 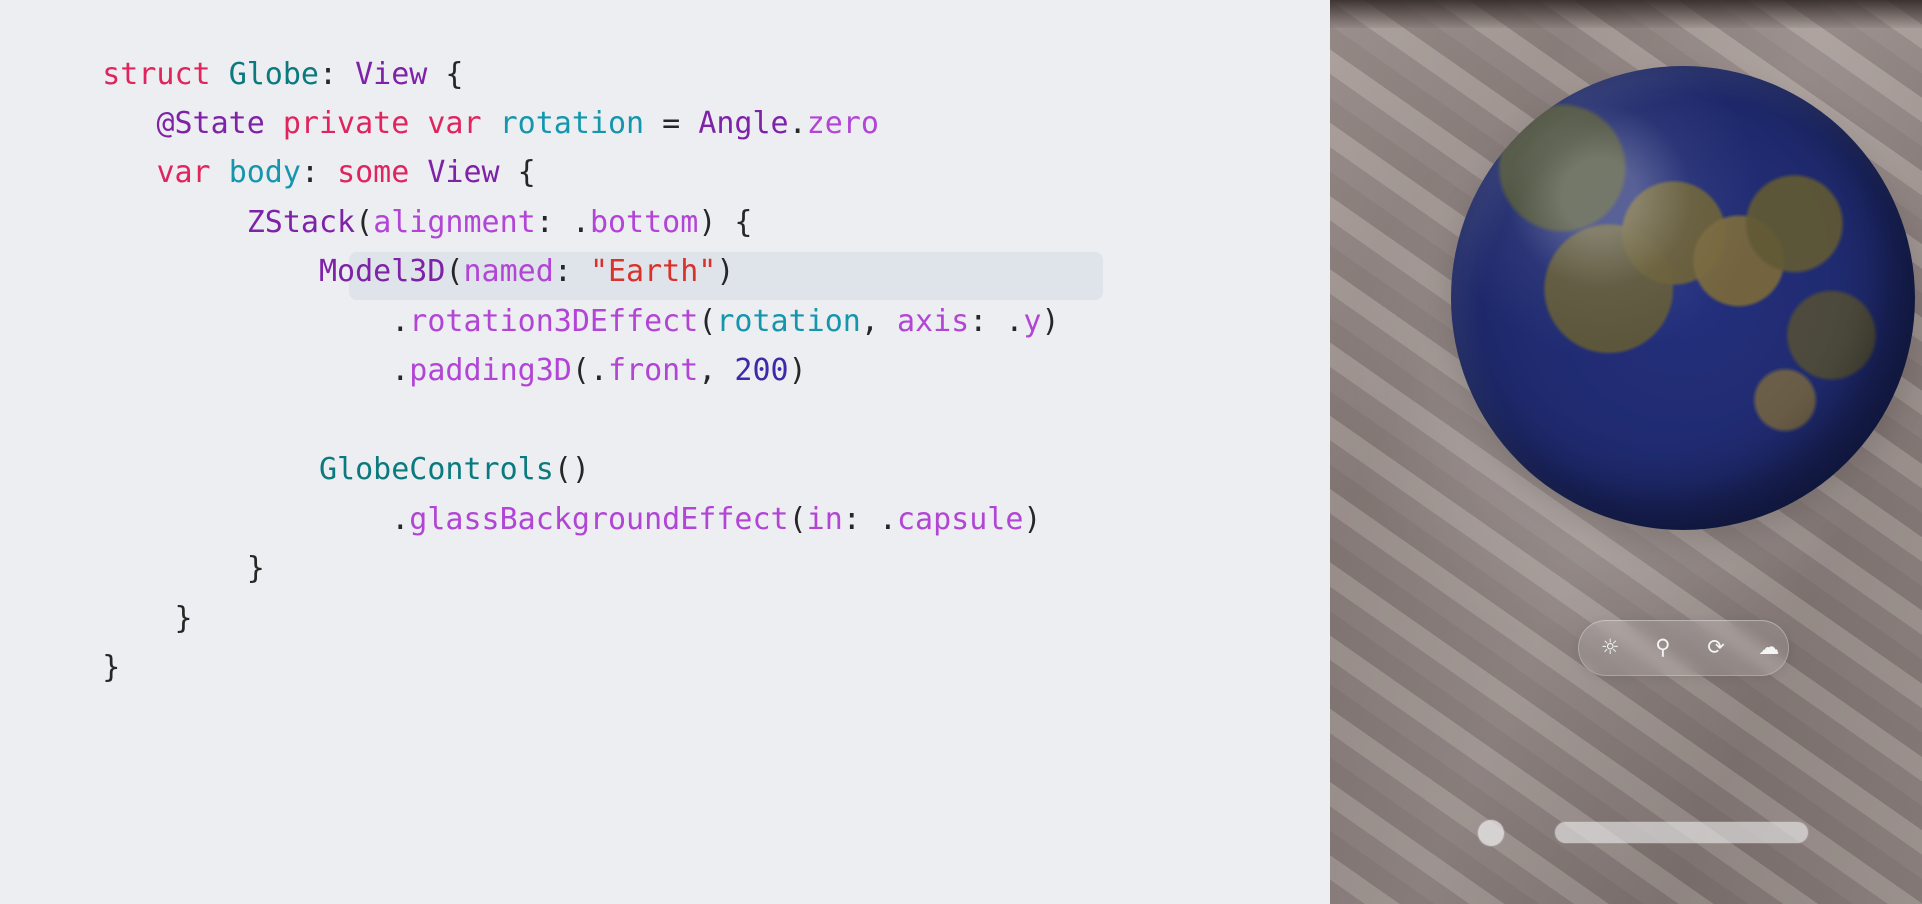 I want to click on location-icon: ⚲, so click(x=1663, y=647).